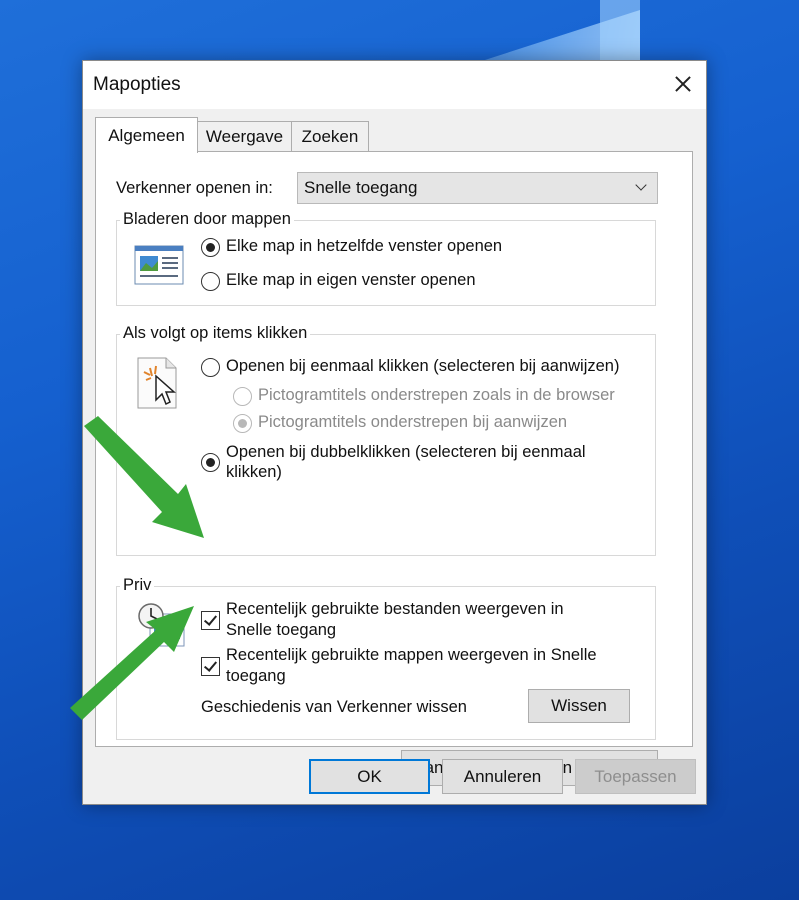 The height and width of the screenshot is (900, 799). Describe the element at coordinates (146, 135) in the screenshot. I see `tab-algemeen: Algemeen` at that location.